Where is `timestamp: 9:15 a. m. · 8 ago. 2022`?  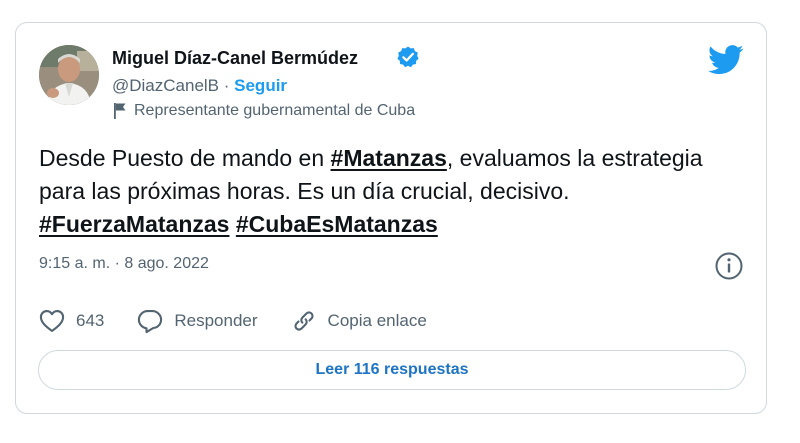 timestamp: 9:15 a. m. · 8 ago. 2022 is located at coordinates (124, 264).